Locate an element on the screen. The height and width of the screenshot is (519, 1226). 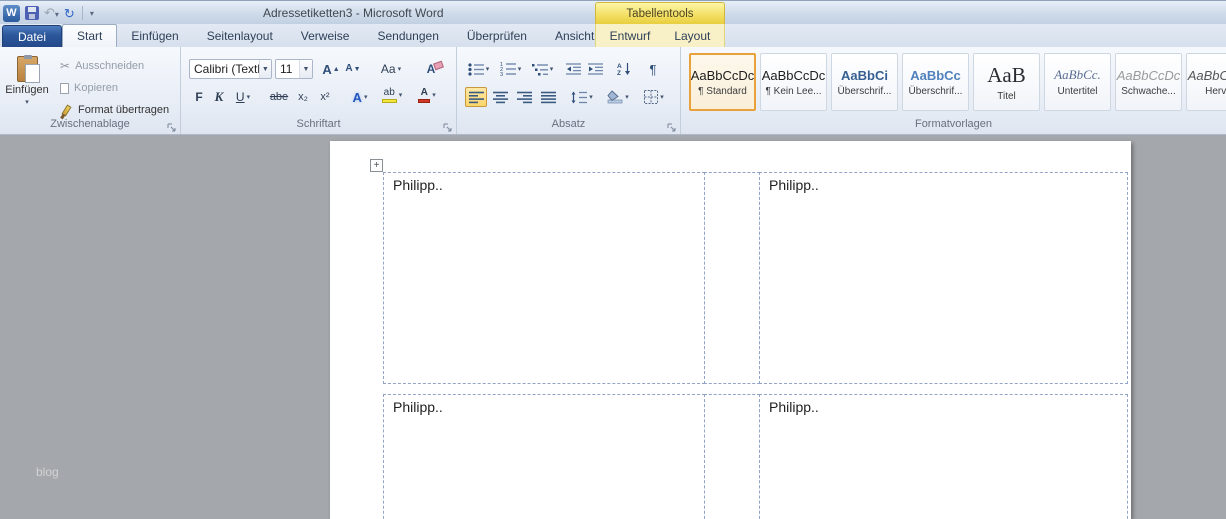
paragraph-dialog-launcher is located at coordinates (671, 126).